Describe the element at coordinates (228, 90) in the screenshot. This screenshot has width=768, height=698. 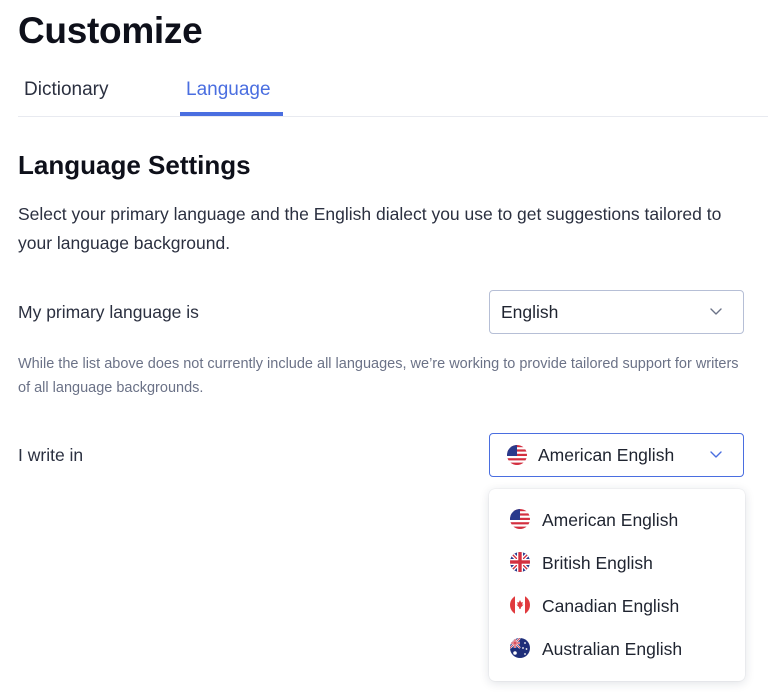
I see `tab-language: Language` at that location.